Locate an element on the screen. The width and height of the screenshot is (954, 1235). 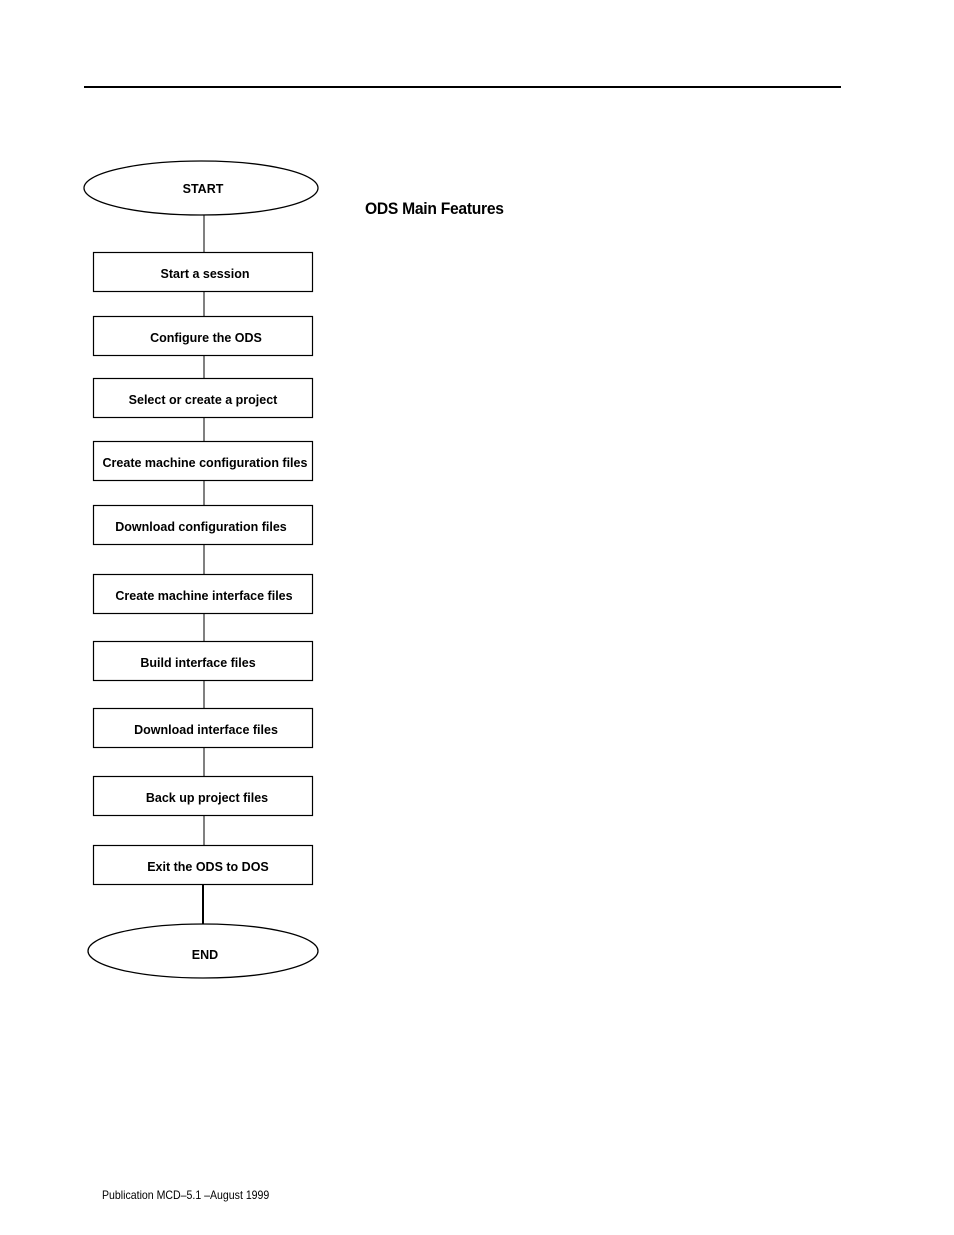
process-step-label: Select or create a project is located at coordinates (204, 400).